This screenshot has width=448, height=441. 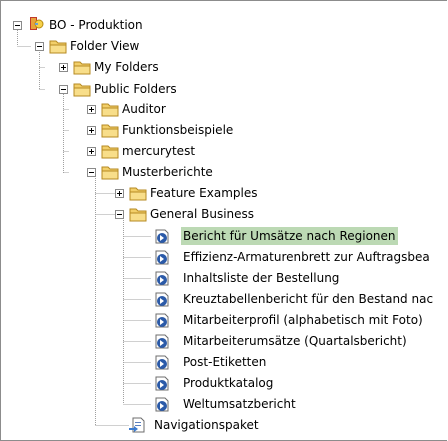 What do you see at coordinates (144, 109) in the screenshot?
I see `tree-node-label: Auditor` at bounding box center [144, 109].